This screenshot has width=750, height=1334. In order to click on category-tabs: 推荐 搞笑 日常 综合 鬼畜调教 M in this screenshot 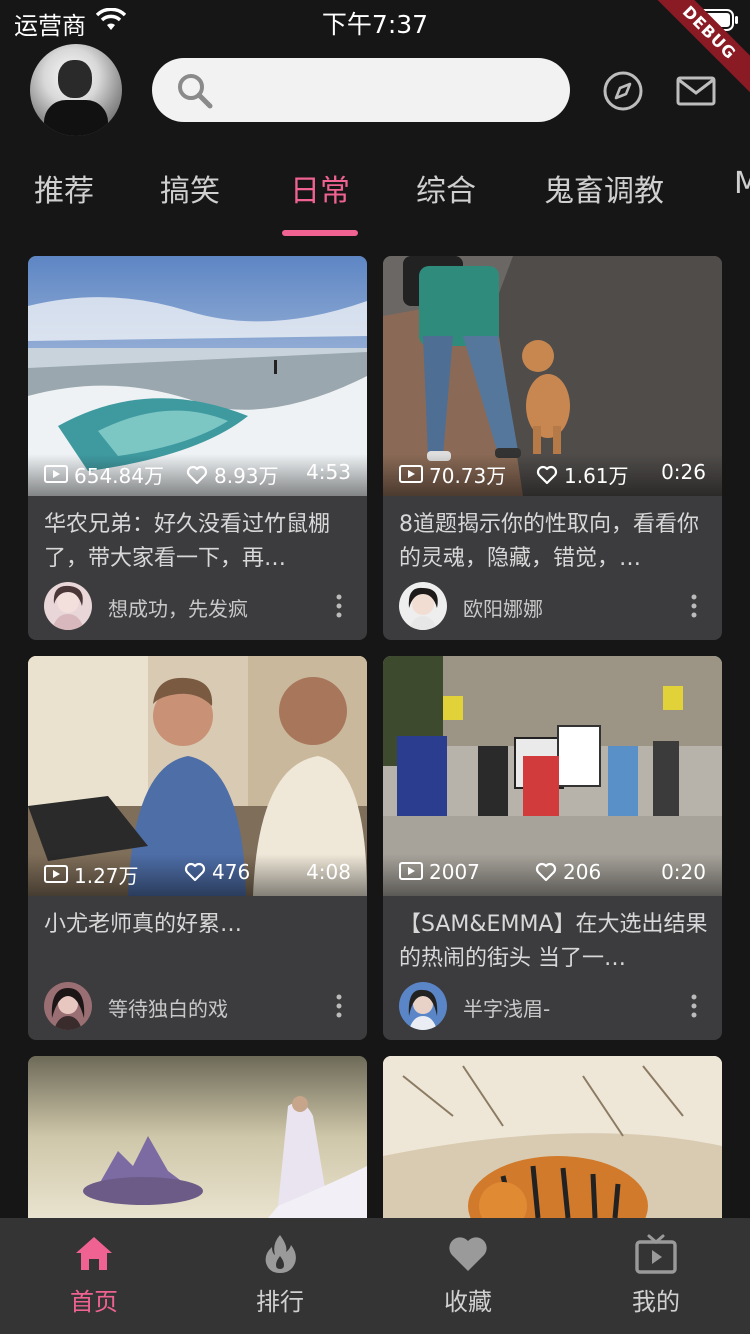, I will do `click(375, 200)`.